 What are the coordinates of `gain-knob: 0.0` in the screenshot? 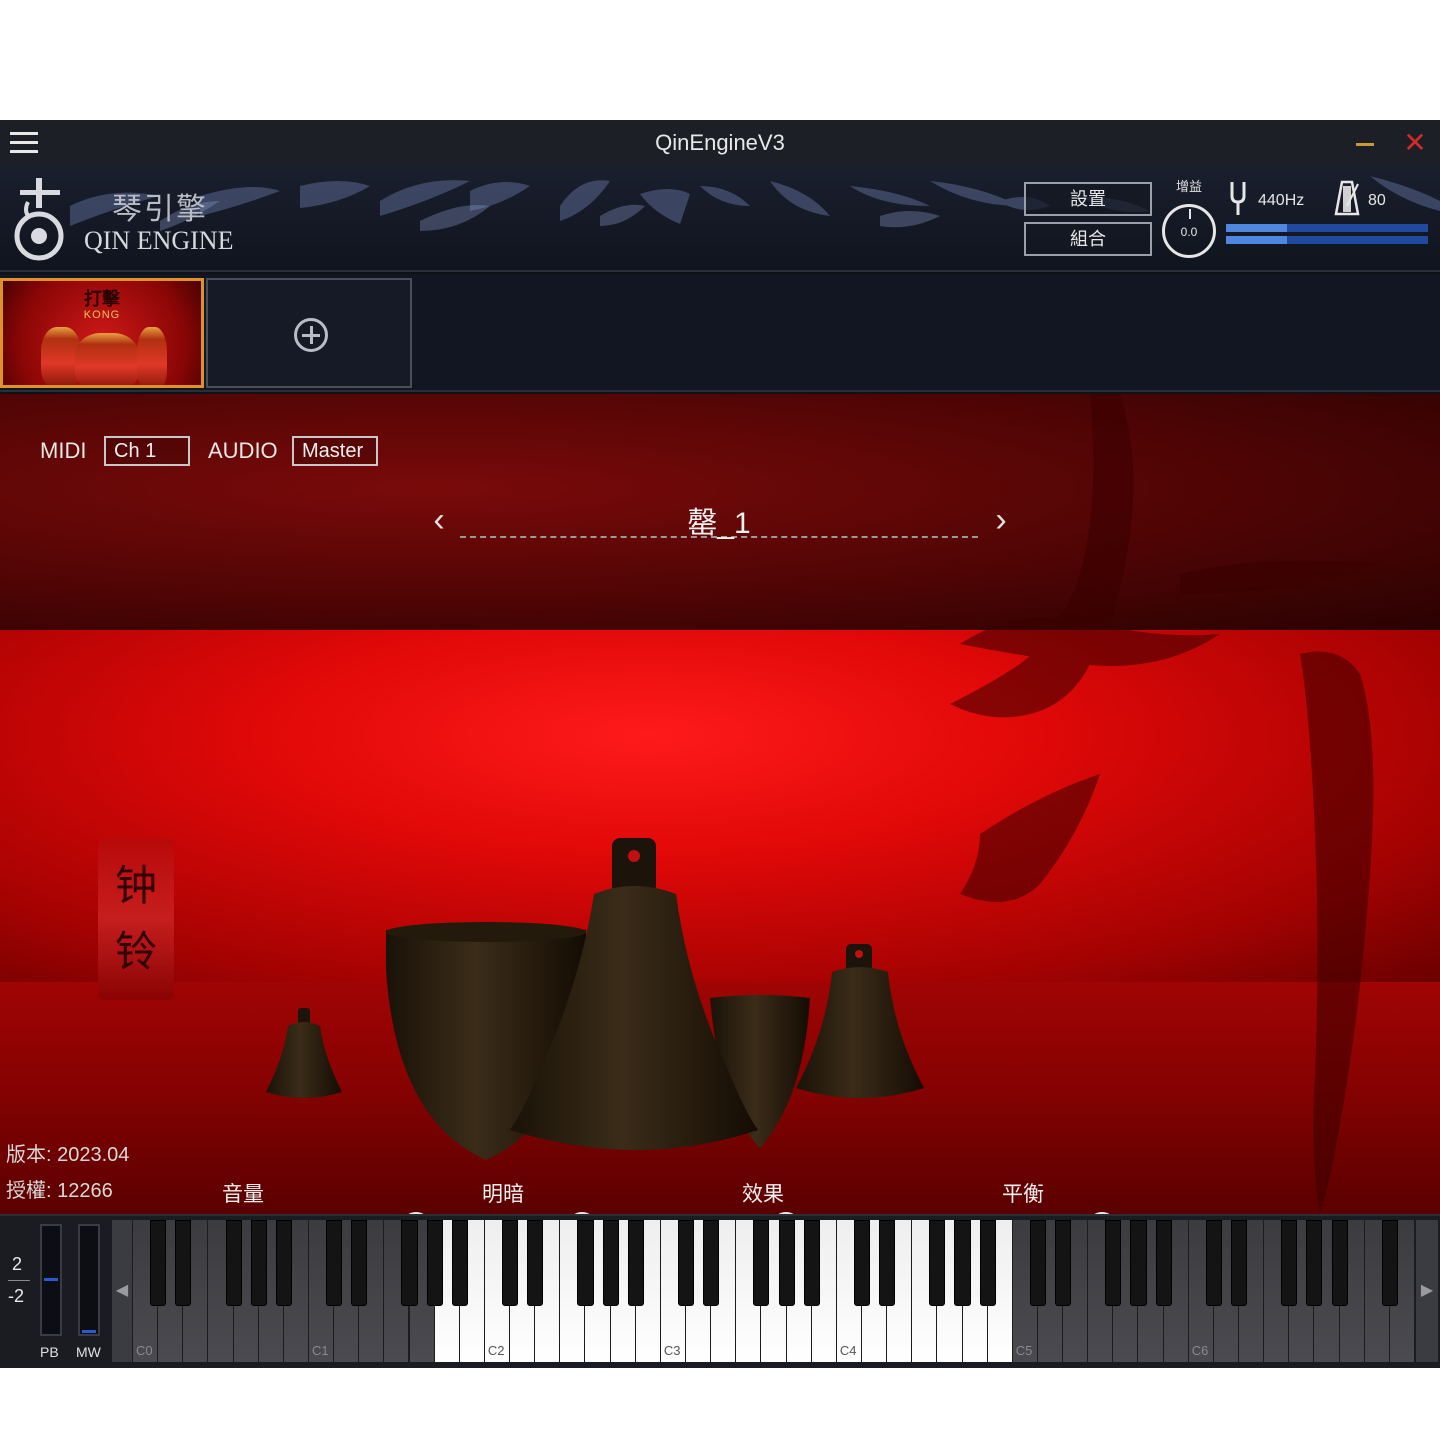 It's located at (1189, 231).